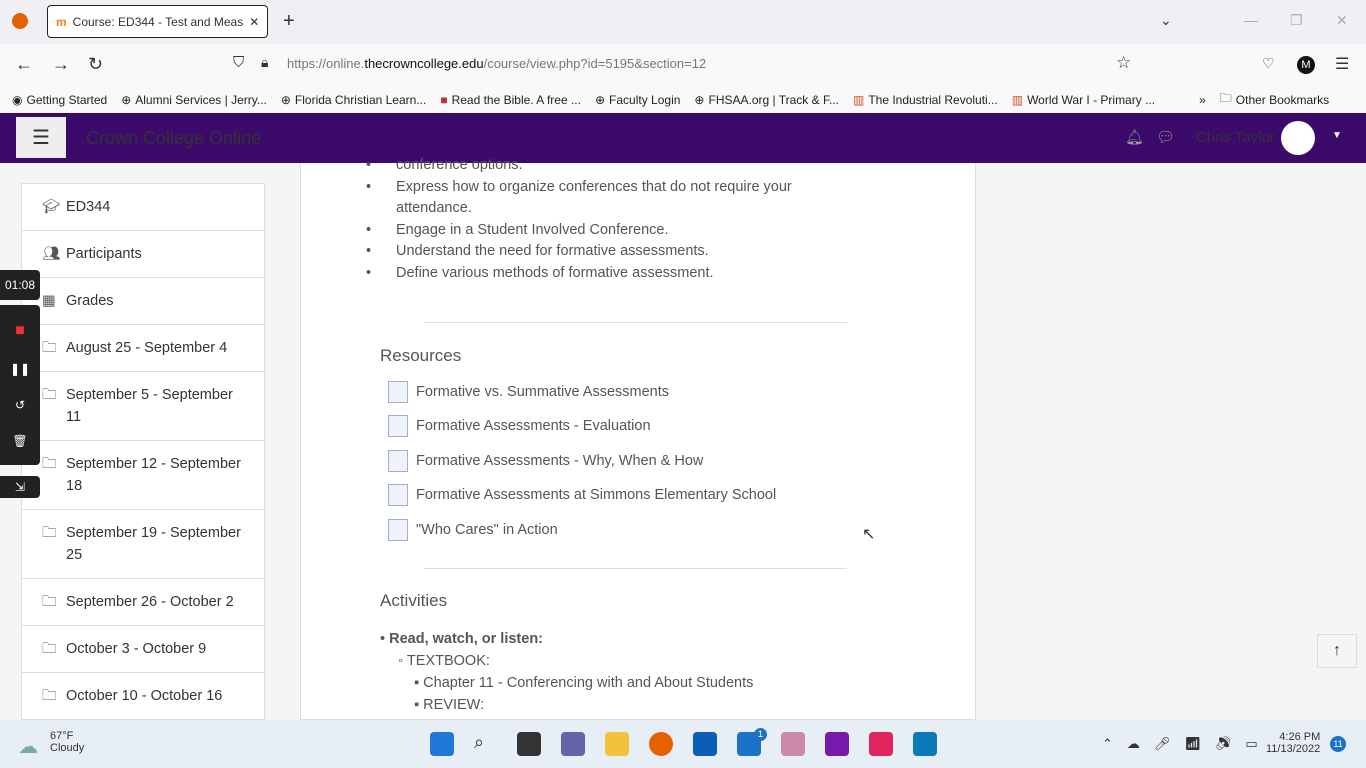  Describe the element at coordinates (473, 530) in the screenshot. I see `resource-link: "Who Cares" in Action` at that location.